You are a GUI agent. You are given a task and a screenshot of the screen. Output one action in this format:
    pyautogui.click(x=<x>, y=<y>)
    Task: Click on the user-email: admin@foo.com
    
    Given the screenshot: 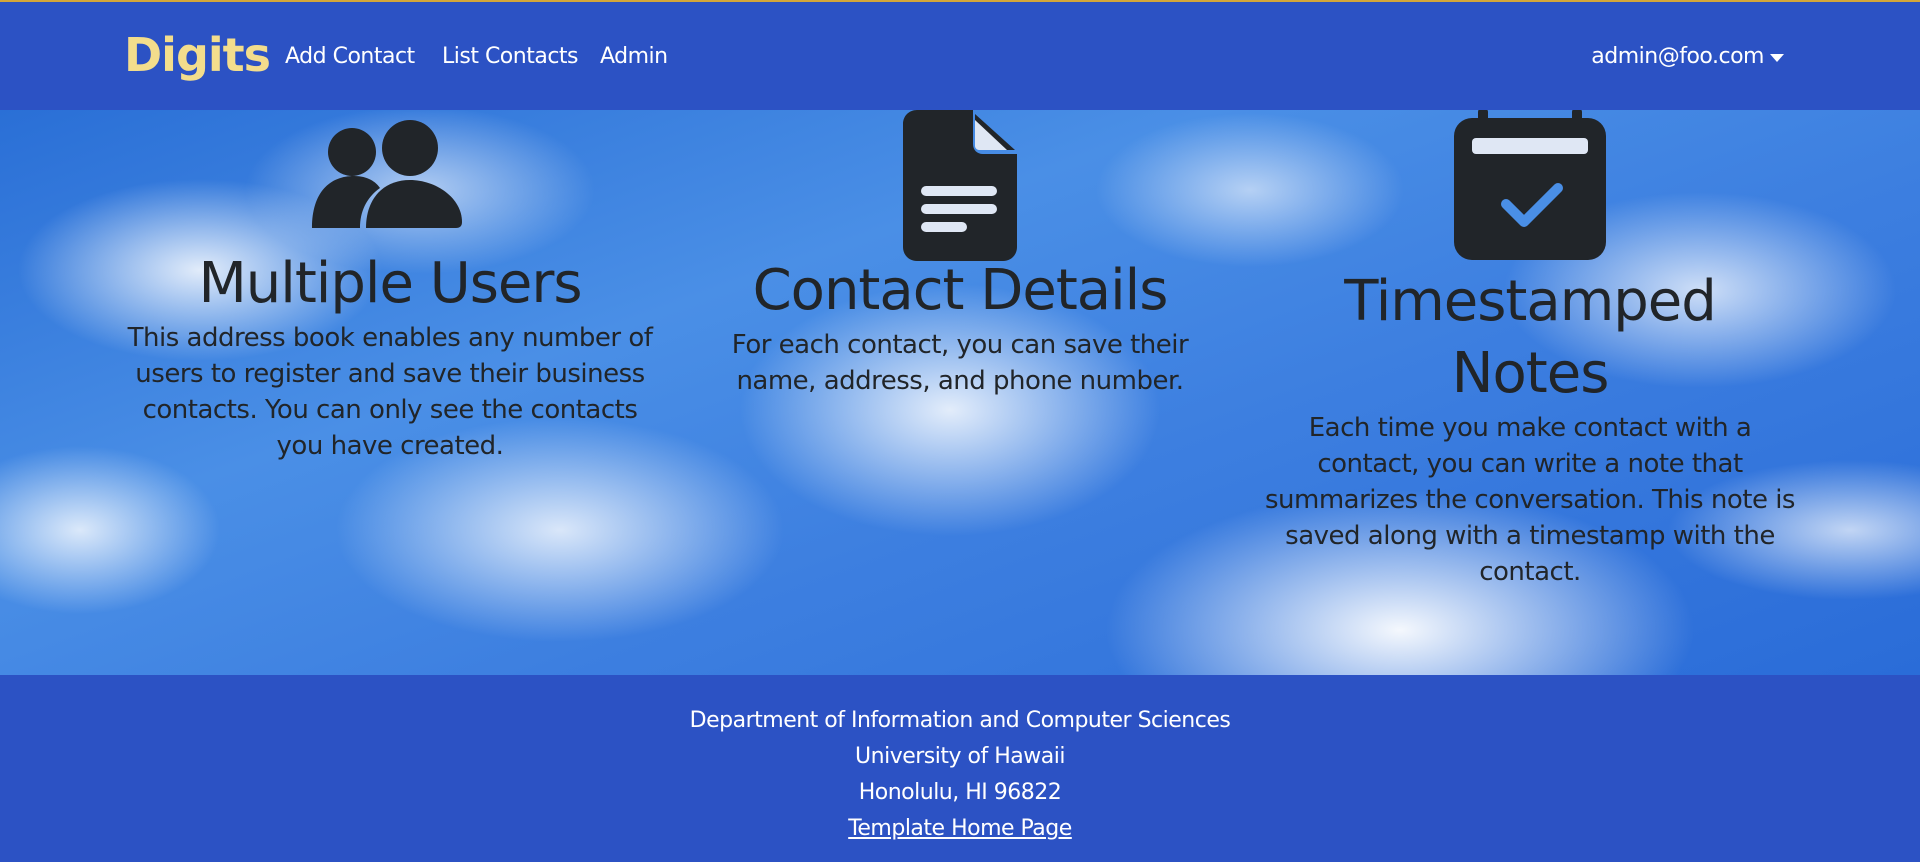 What is the action you would take?
    pyautogui.click(x=1677, y=56)
    